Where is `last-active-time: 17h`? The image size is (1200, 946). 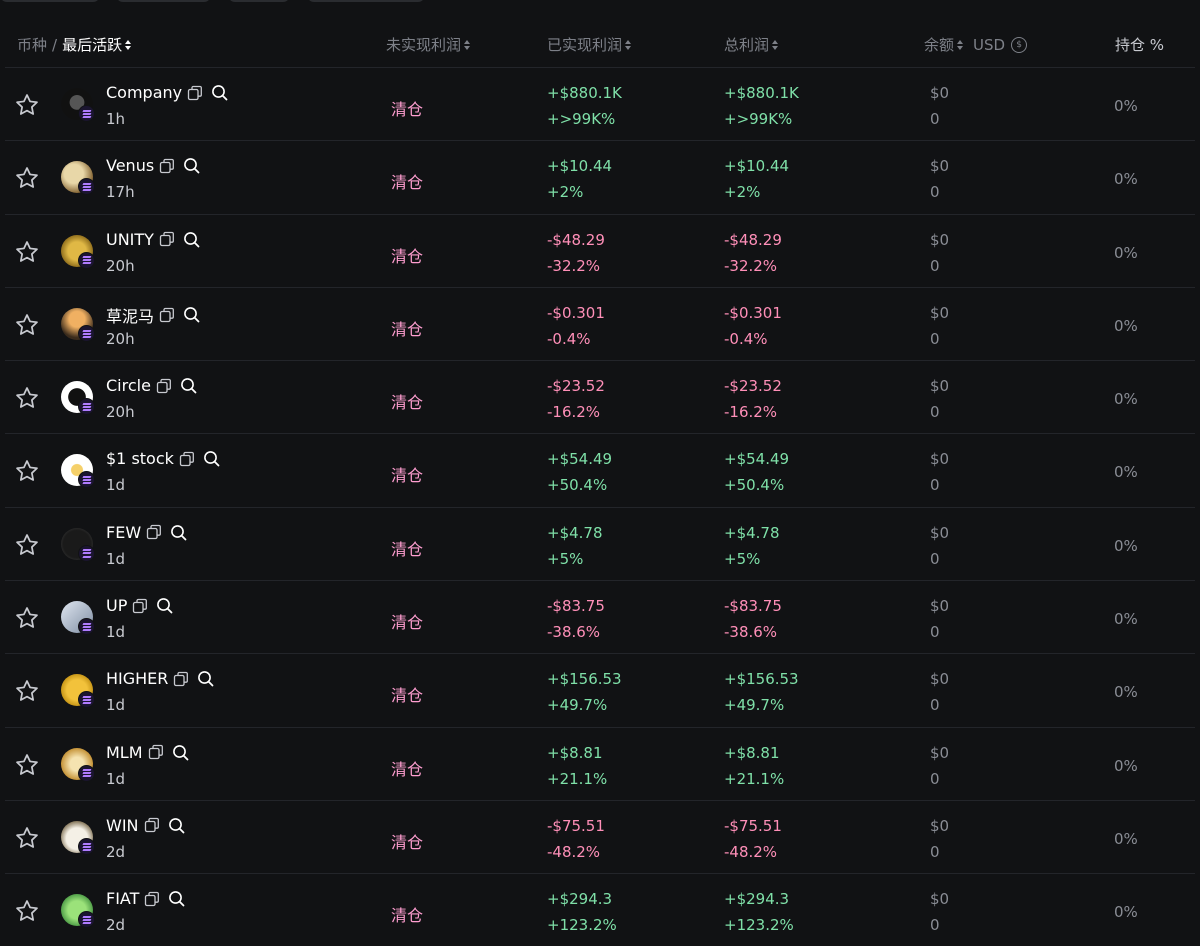
last-active-time: 17h is located at coordinates (120, 192).